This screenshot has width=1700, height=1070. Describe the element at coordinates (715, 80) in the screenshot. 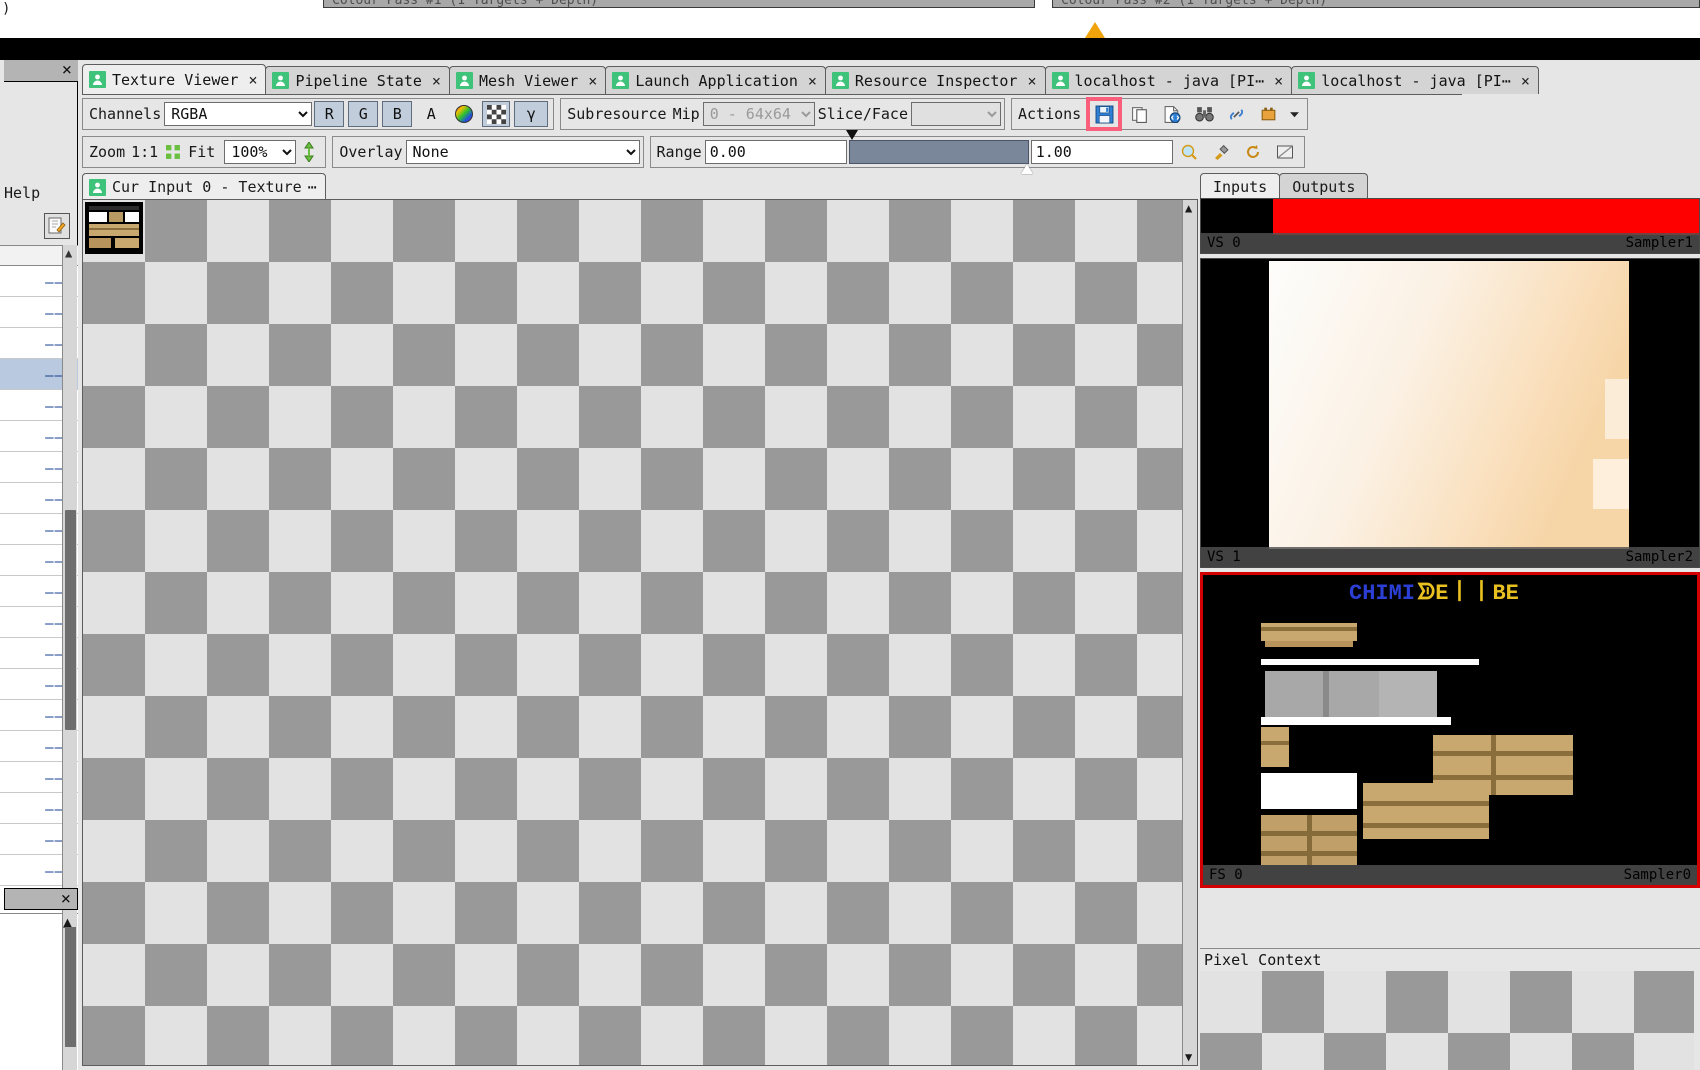

I see `tab-launch-application: Launch Application ×` at that location.